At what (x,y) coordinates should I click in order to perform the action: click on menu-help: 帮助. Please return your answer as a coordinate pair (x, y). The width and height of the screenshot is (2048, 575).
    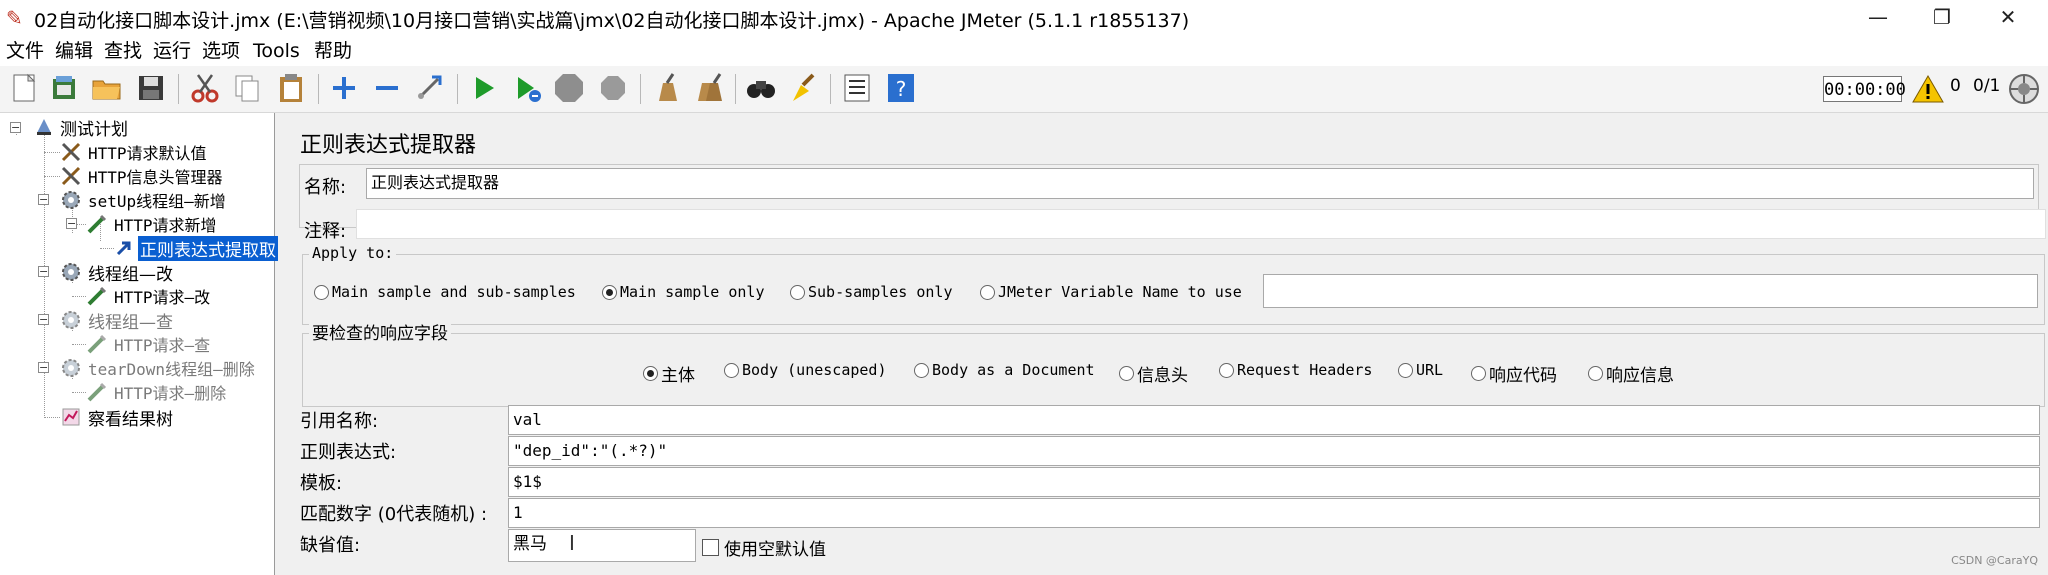
    Looking at the image, I should click on (333, 51).